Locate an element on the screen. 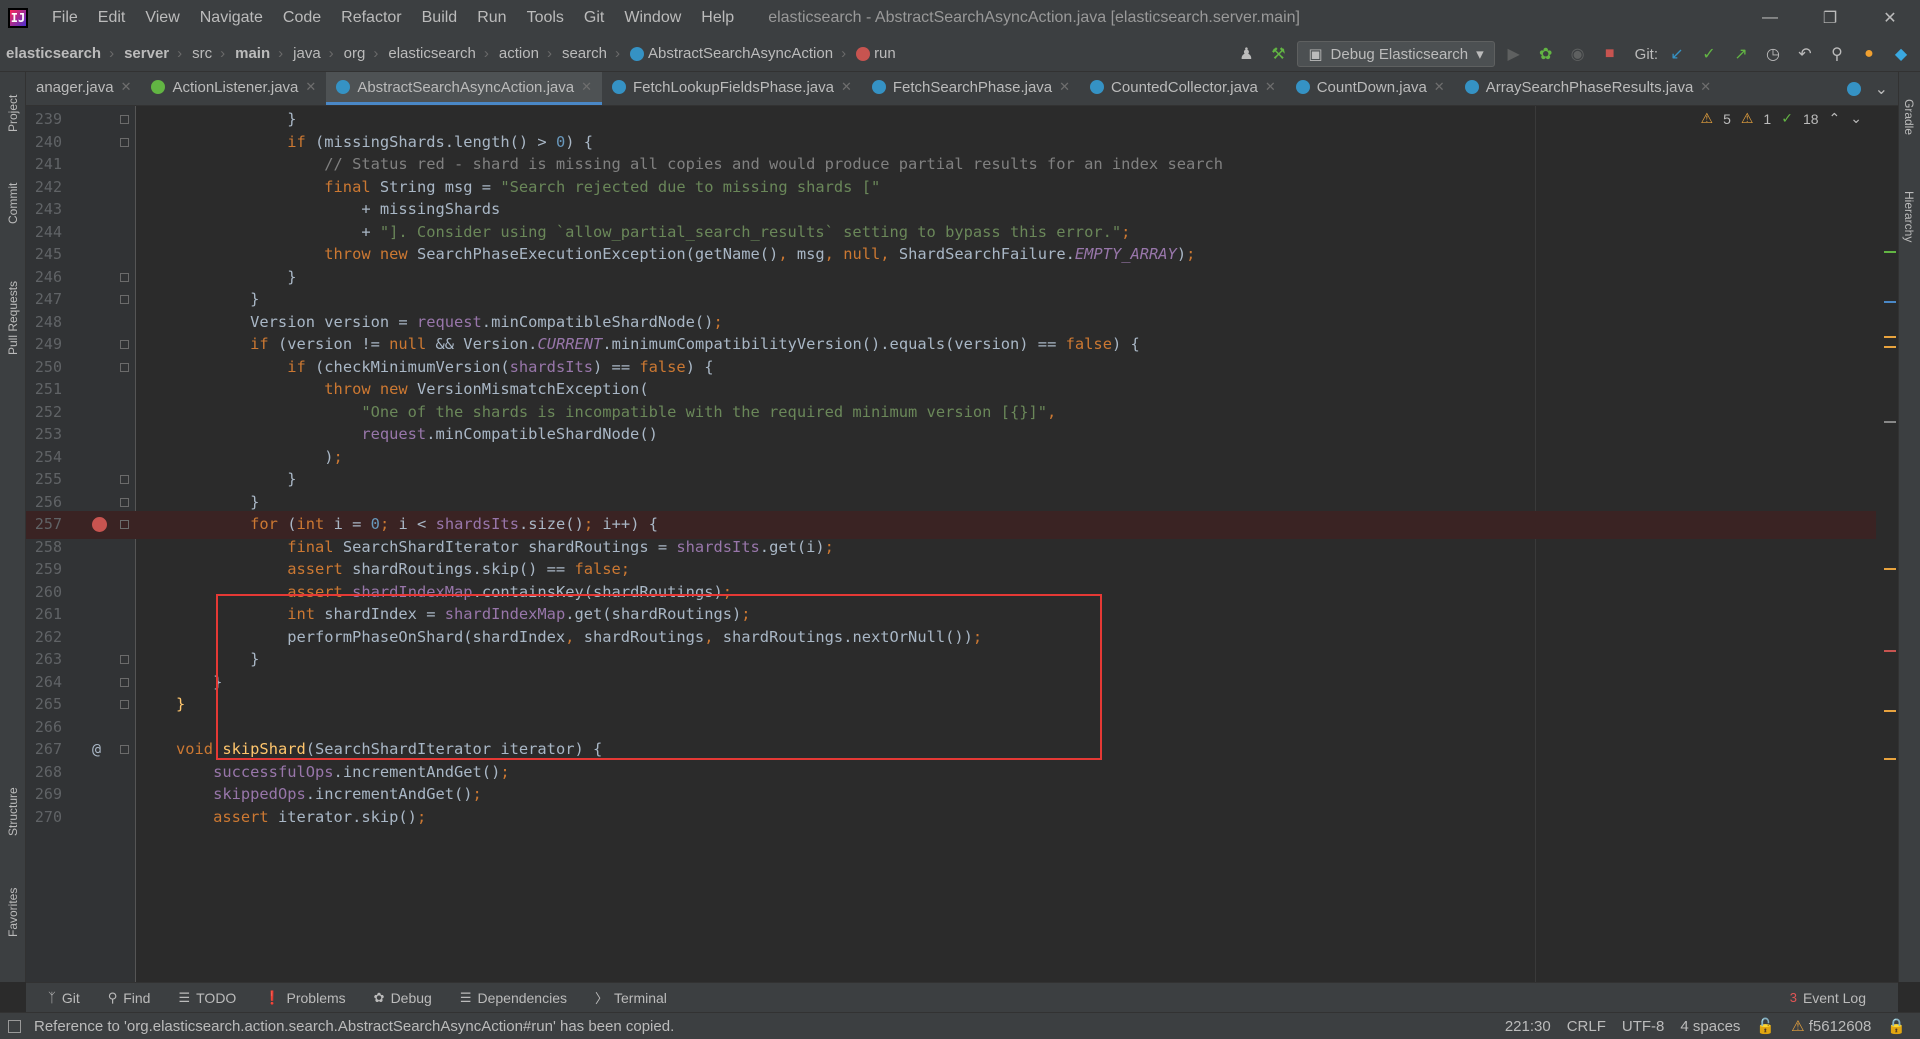 The height and width of the screenshot is (1039, 1920). stop-icon: ■ is located at coordinates (1610, 54).